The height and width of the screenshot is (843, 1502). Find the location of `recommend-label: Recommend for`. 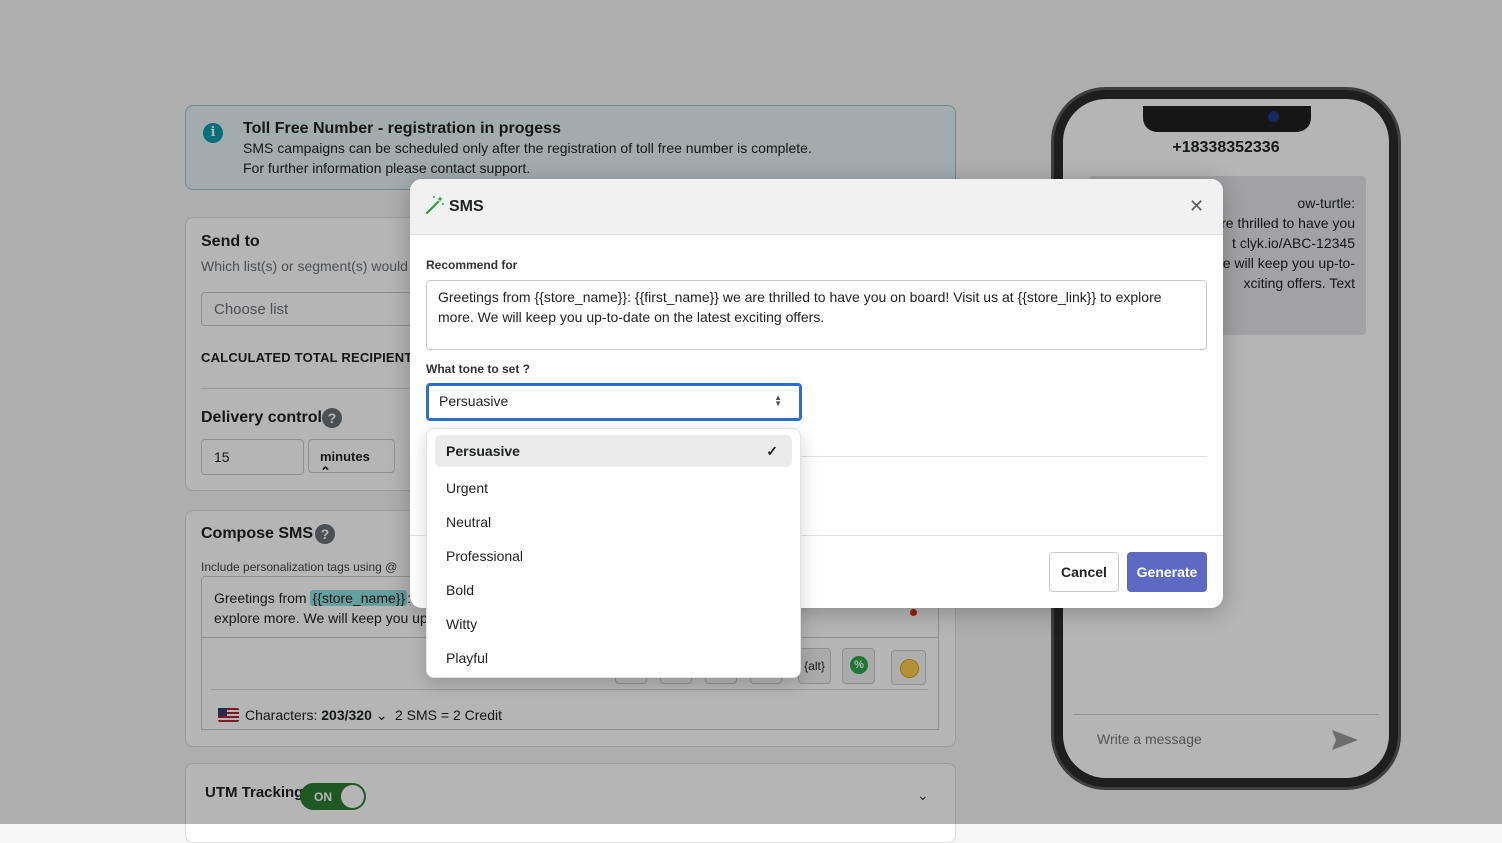

recommend-label: Recommend for is located at coordinates (472, 265).